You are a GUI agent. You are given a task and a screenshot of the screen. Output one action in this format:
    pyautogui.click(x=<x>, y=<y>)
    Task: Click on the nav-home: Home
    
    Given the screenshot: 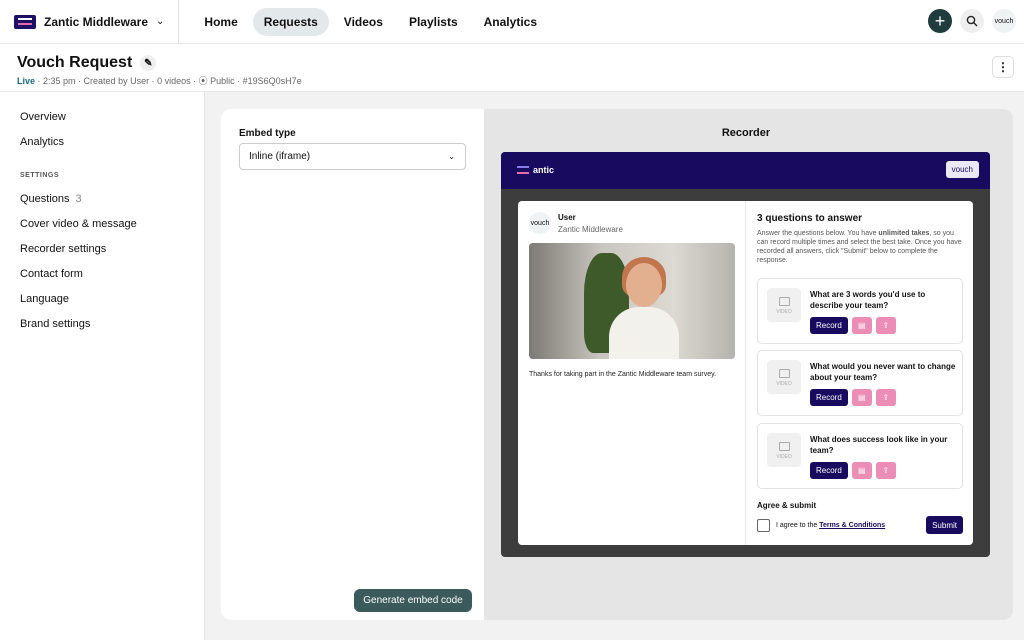 What is the action you would take?
    pyautogui.click(x=220, y=22)
    